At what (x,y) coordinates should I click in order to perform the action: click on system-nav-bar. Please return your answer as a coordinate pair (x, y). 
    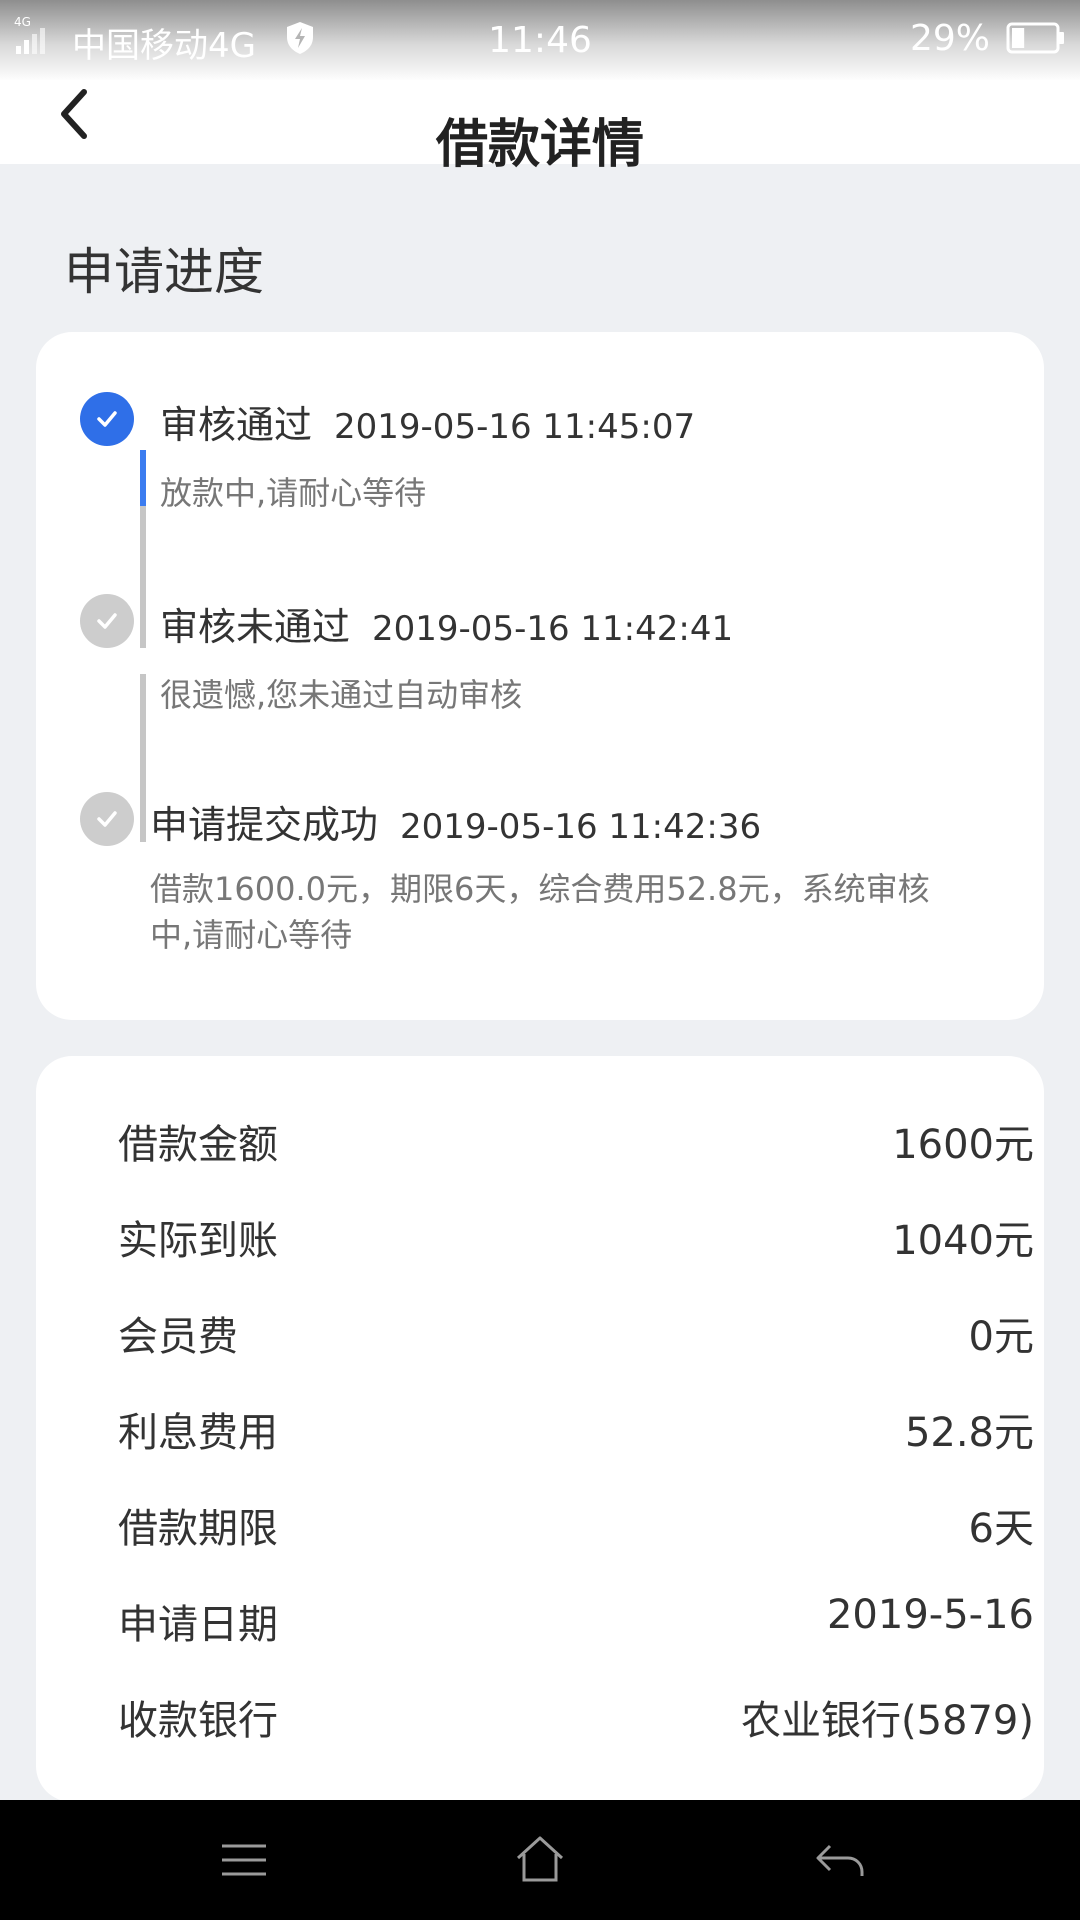
    Looking at the image, I should click on (540, 1860).